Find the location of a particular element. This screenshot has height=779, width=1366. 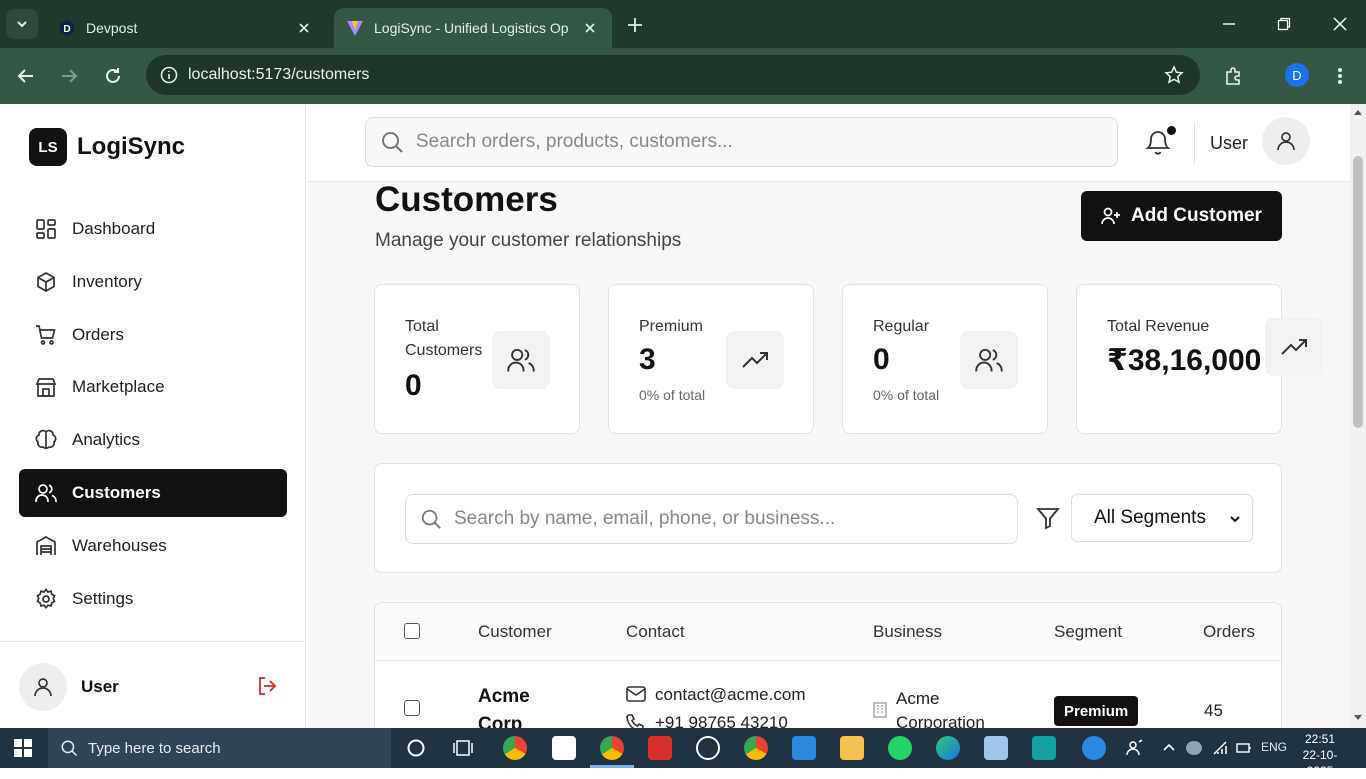

back-button is located at coordinates (26, 76).